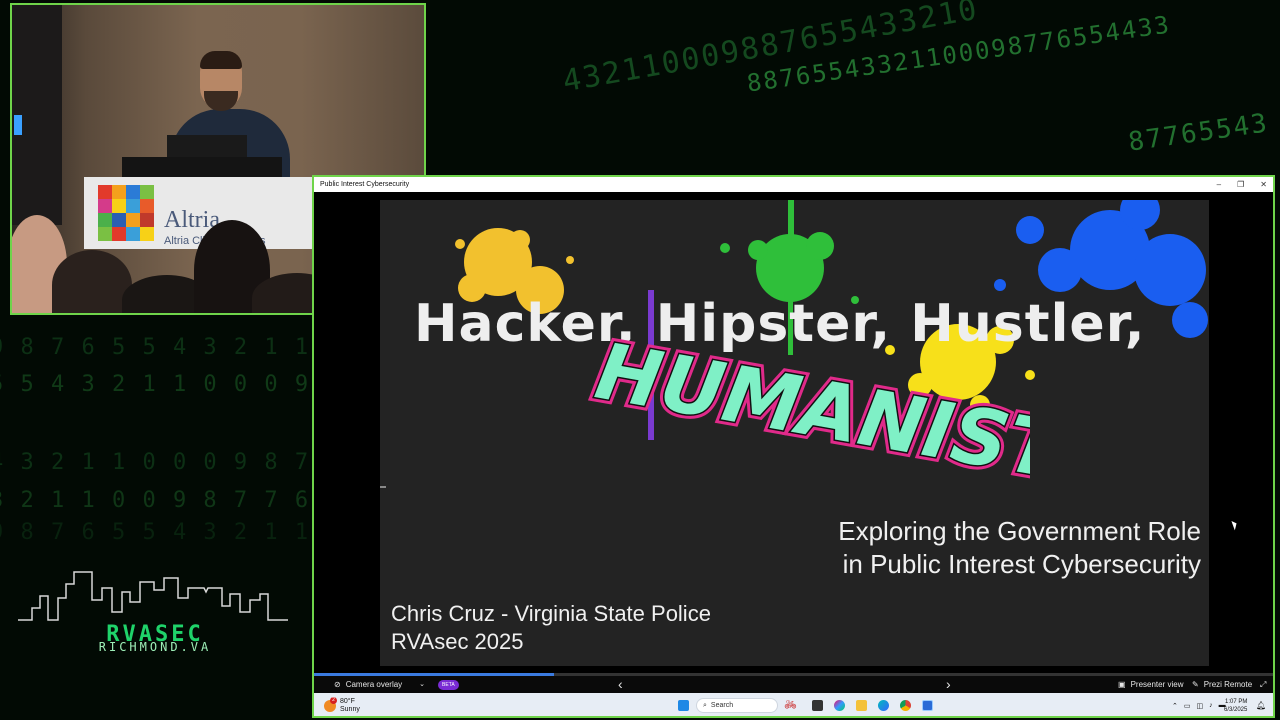 Image resolution: width=1280 pixels, height=720 pixels. I want to click on display-icon: ▭, so click(1187, 706).